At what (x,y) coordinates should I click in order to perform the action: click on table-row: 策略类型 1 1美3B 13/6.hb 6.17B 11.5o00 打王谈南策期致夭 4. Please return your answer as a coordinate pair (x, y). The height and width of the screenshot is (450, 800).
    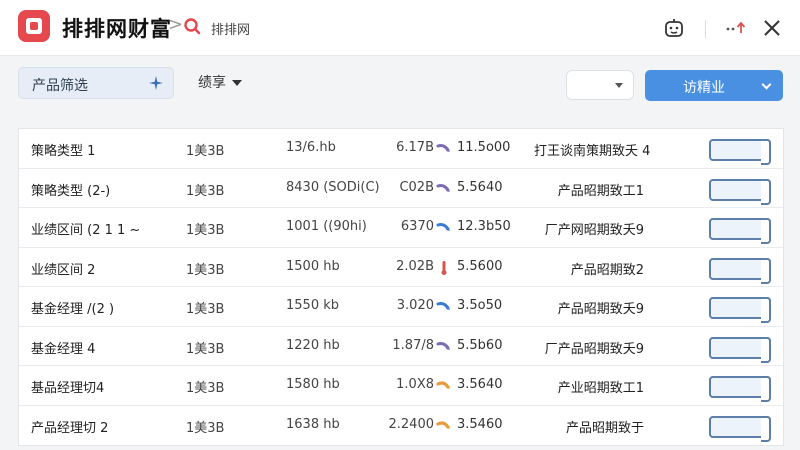
    Looking at the image, I should click on (401, 149).